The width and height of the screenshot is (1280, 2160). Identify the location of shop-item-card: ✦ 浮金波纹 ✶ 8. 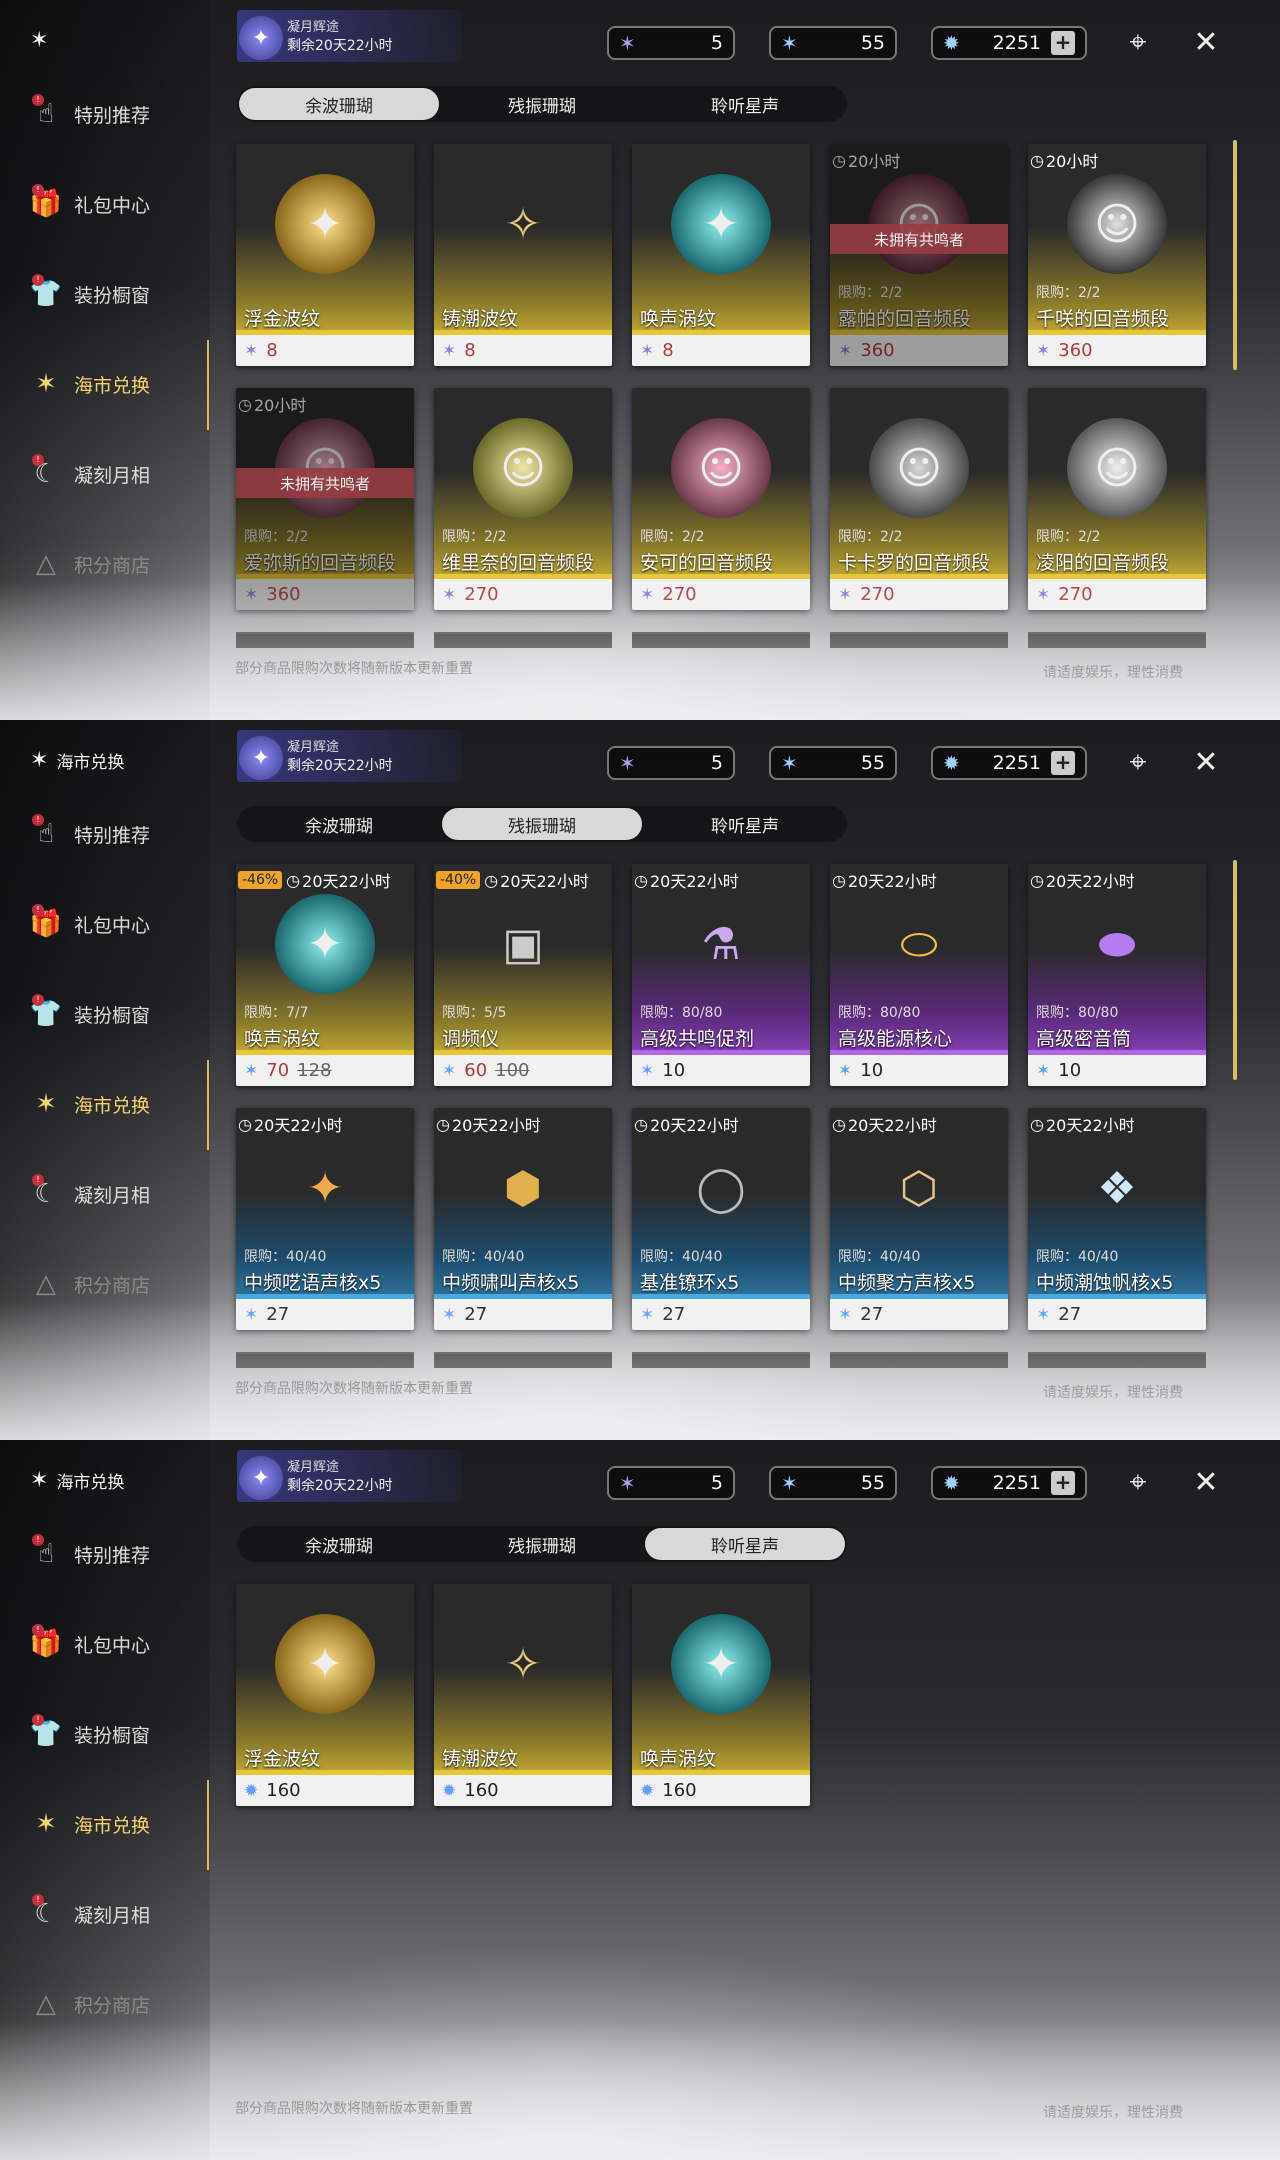
(325, 255).